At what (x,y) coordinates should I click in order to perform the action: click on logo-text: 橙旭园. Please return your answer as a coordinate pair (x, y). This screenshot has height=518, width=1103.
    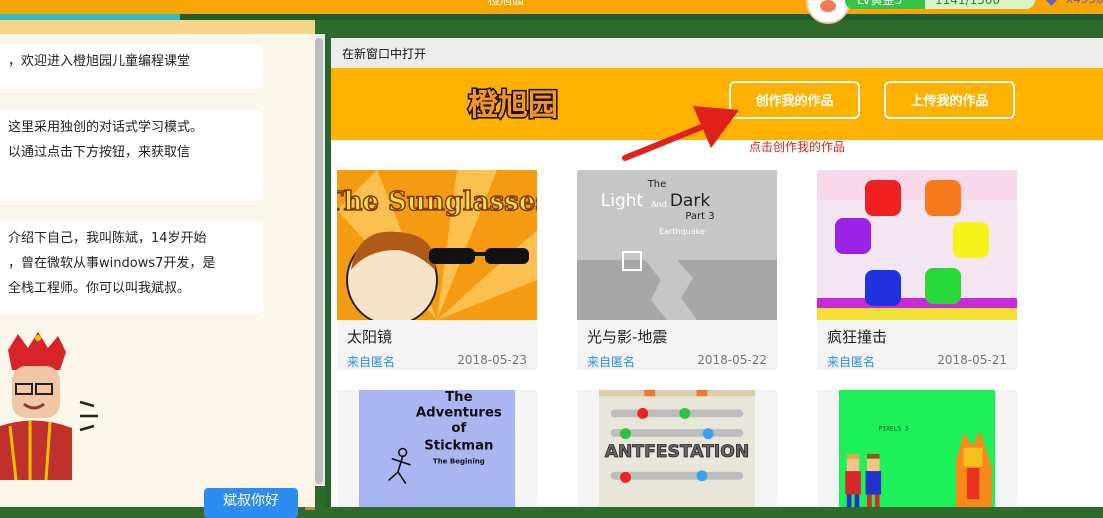
    Looking at the image, I should click on (513, 105).